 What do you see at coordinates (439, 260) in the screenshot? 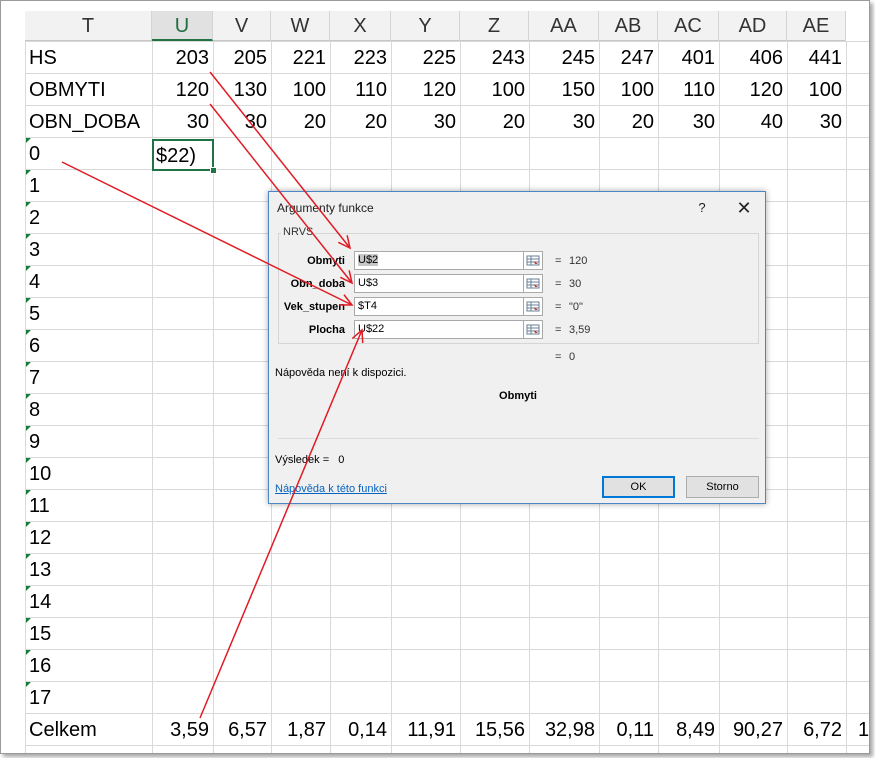
I see `arg-input-obmyti: U$2` at bounding box center [439, 260].